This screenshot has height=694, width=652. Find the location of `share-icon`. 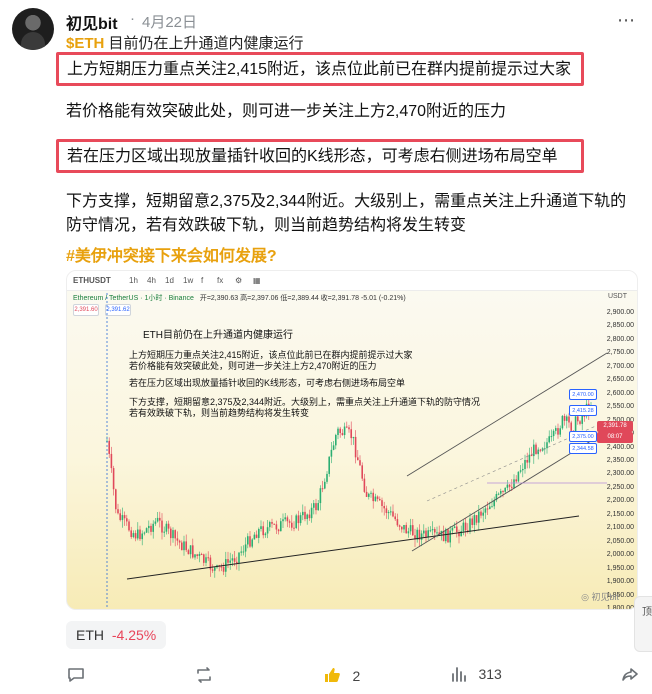

share-icon is located at coordinates (630, 677).